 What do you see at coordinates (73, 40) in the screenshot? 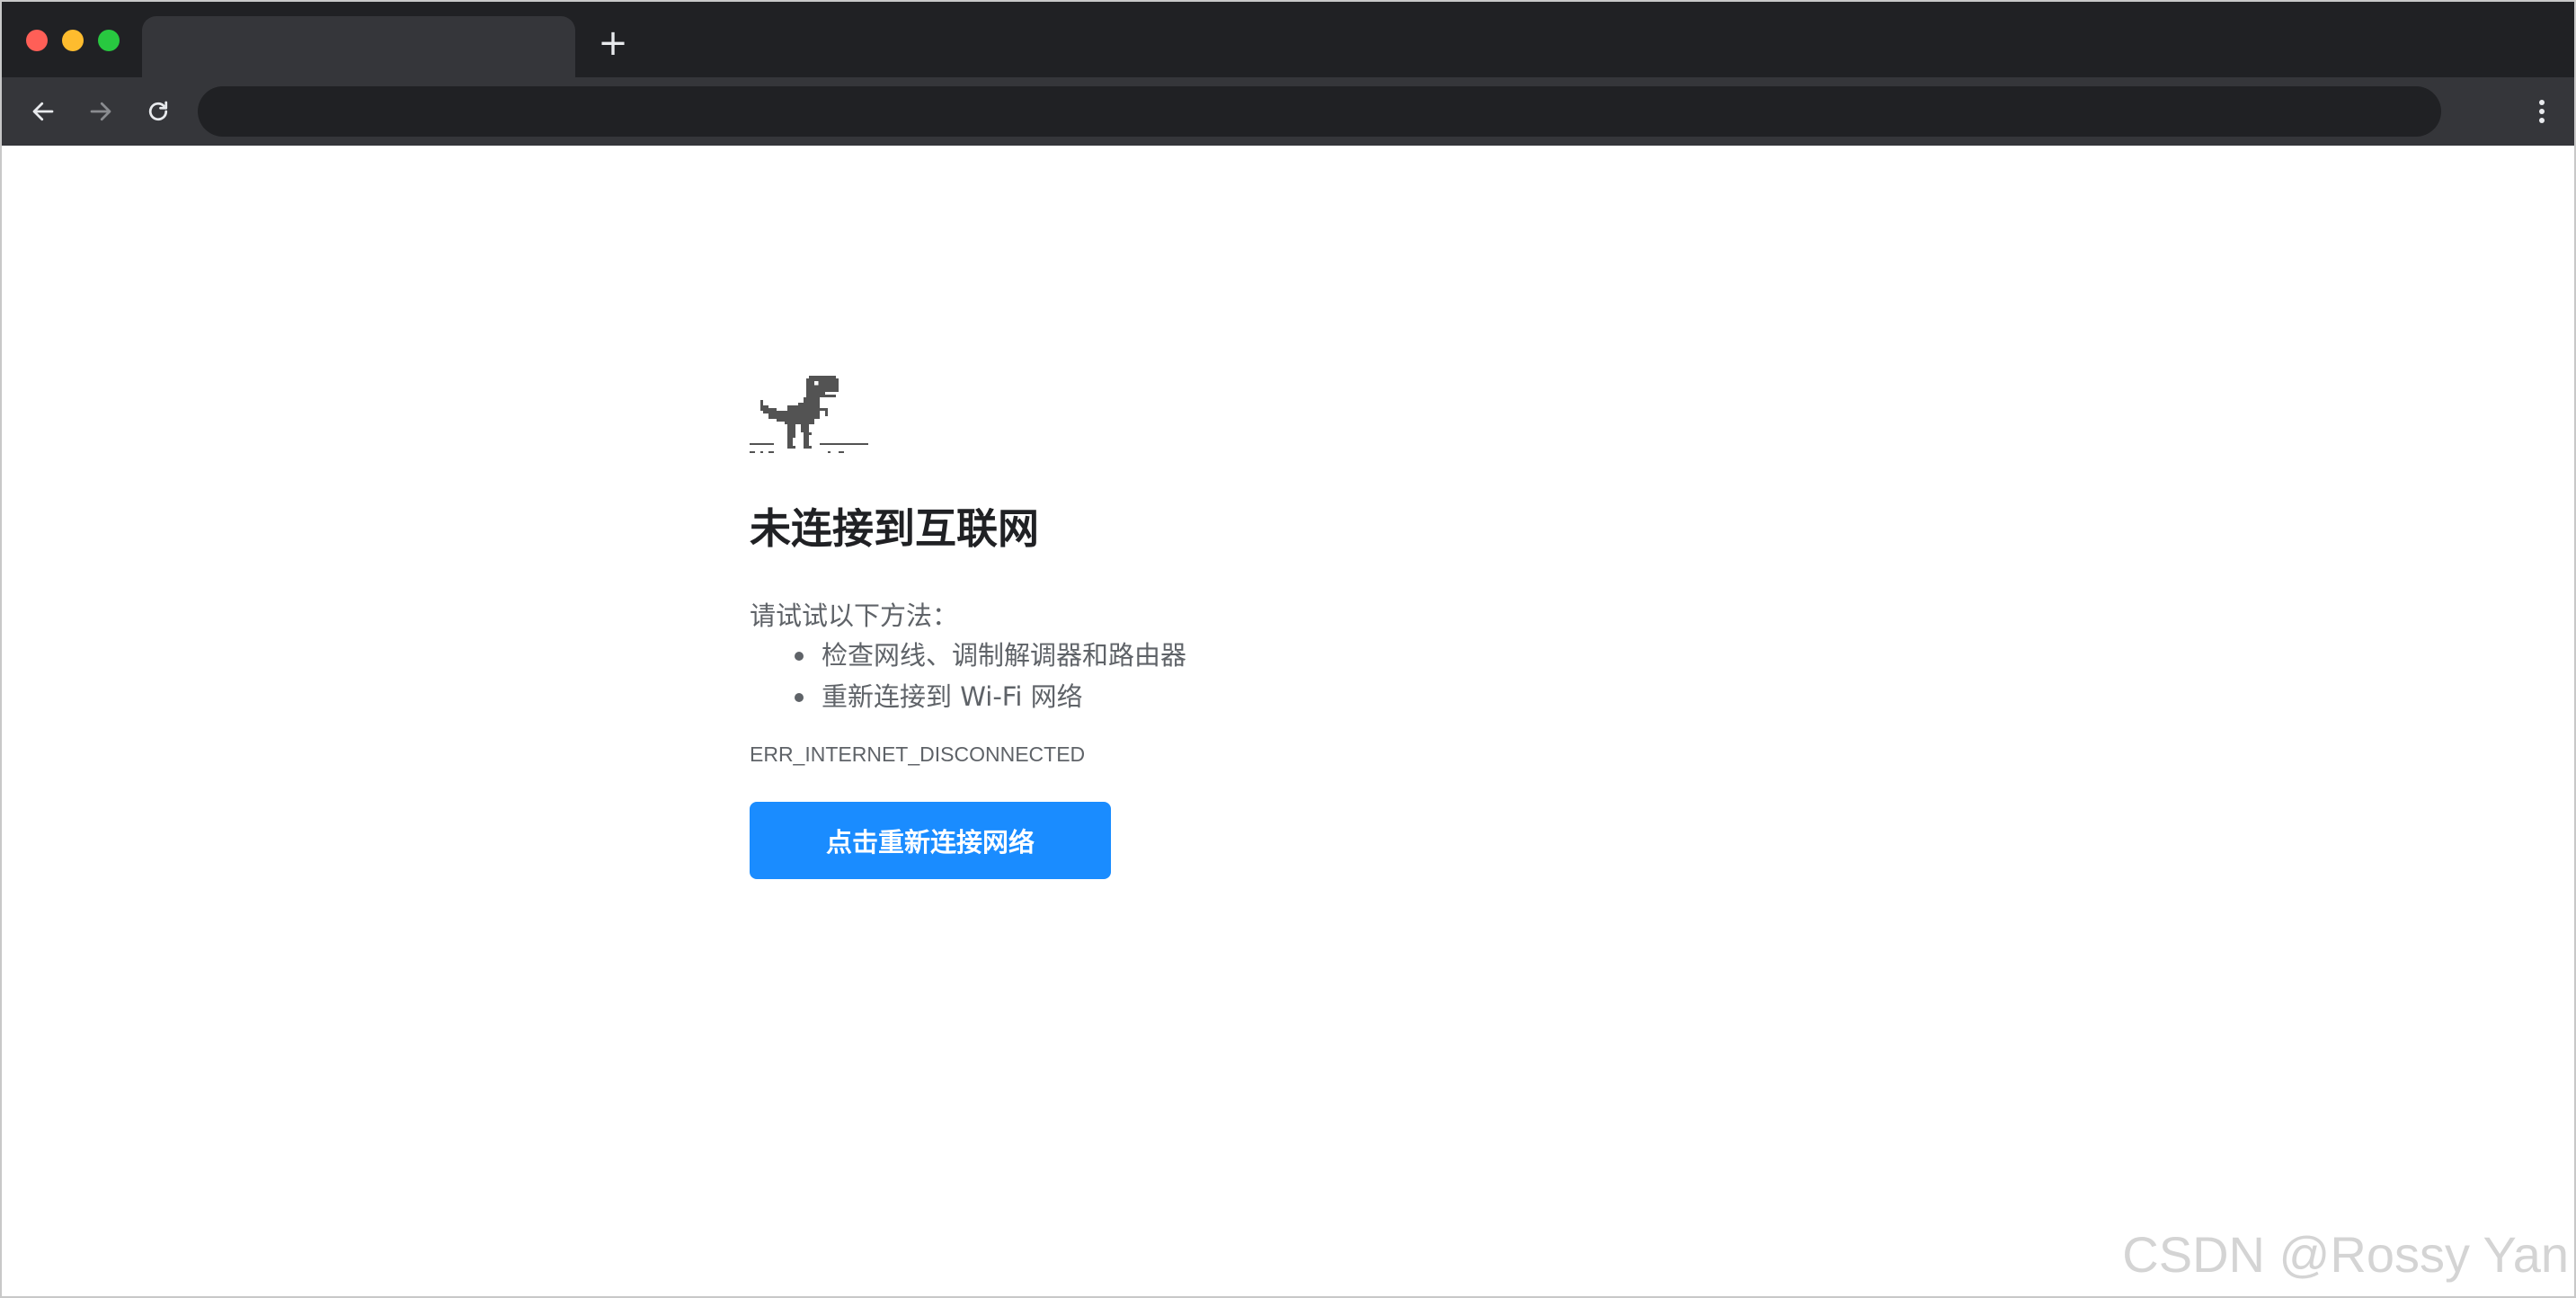
I see `minimize-window-button` at bounding box center [73, 40].